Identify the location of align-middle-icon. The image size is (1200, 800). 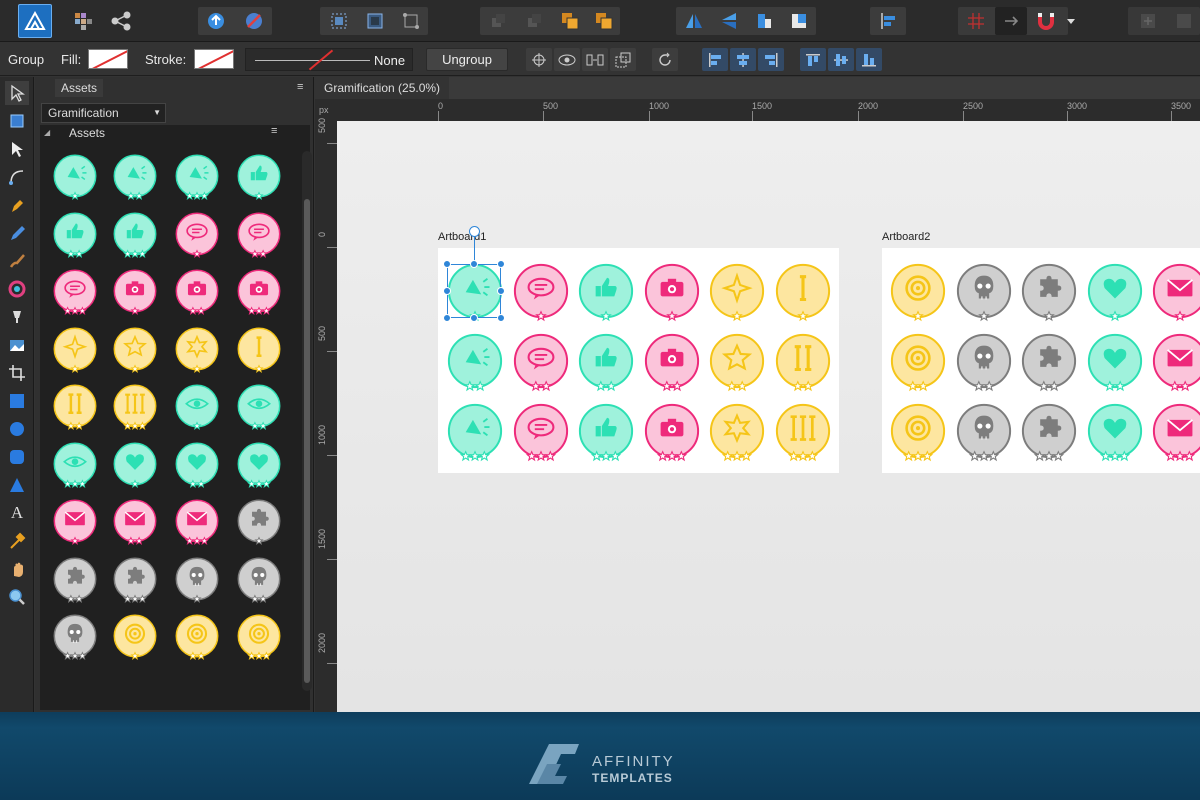
(841, 59).